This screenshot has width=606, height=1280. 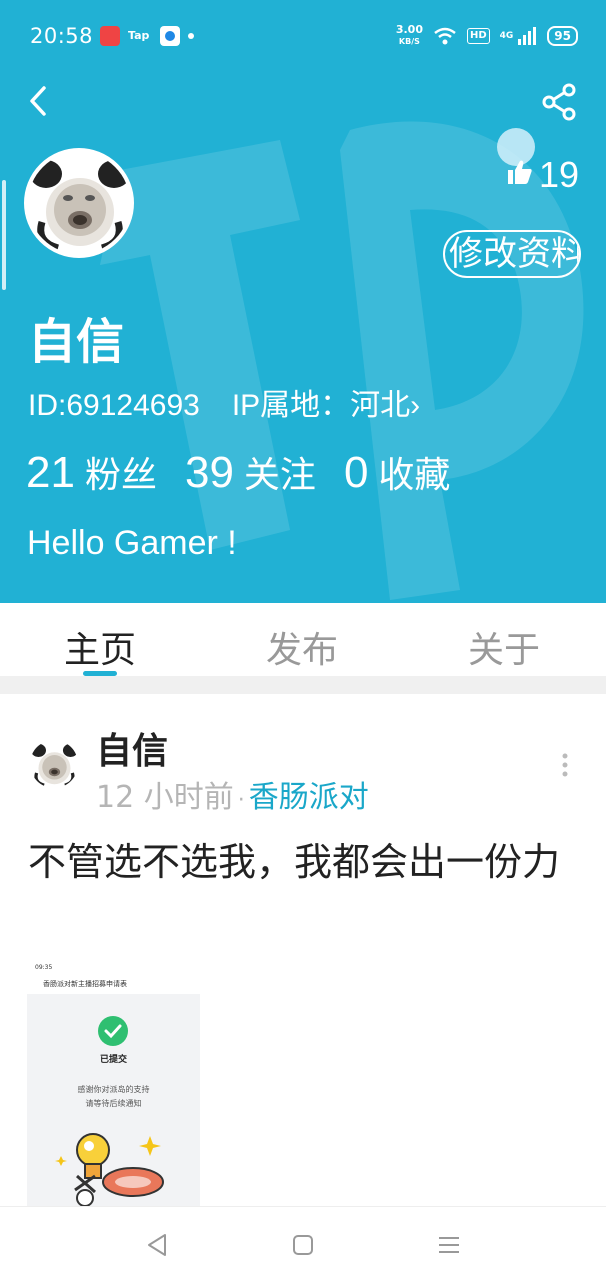 What do you see at coordinates (62, 36) in the screenshot?
I see `status-time: 20:58` at bounding box center [62, 36].